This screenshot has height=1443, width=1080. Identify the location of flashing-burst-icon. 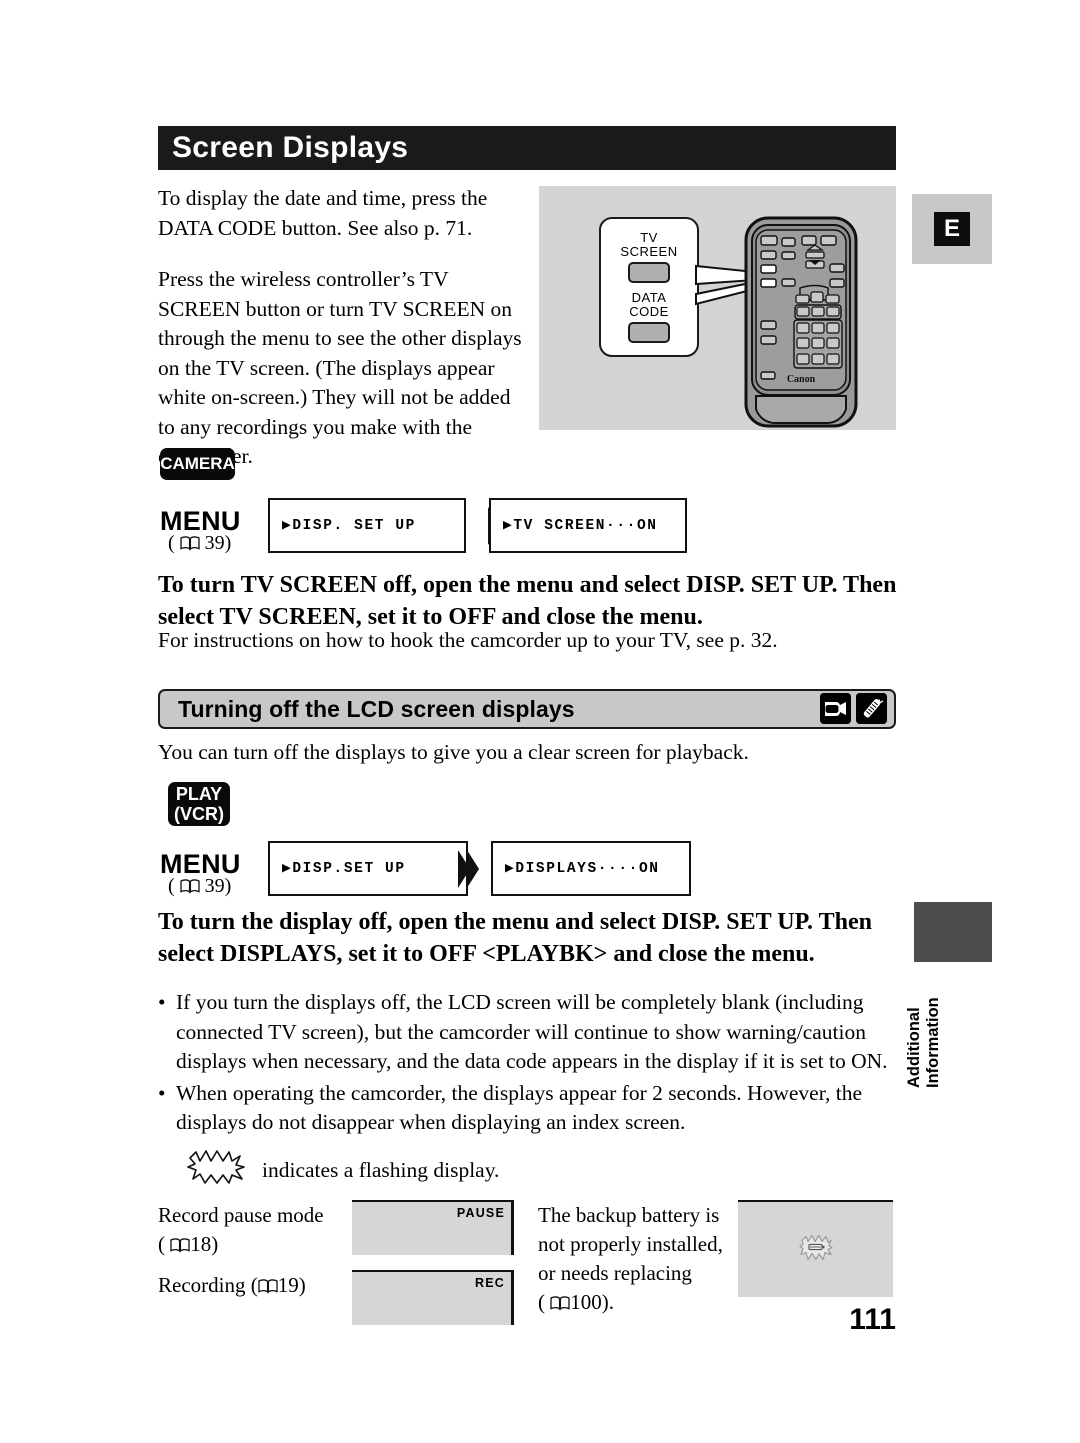
(217, 1170).